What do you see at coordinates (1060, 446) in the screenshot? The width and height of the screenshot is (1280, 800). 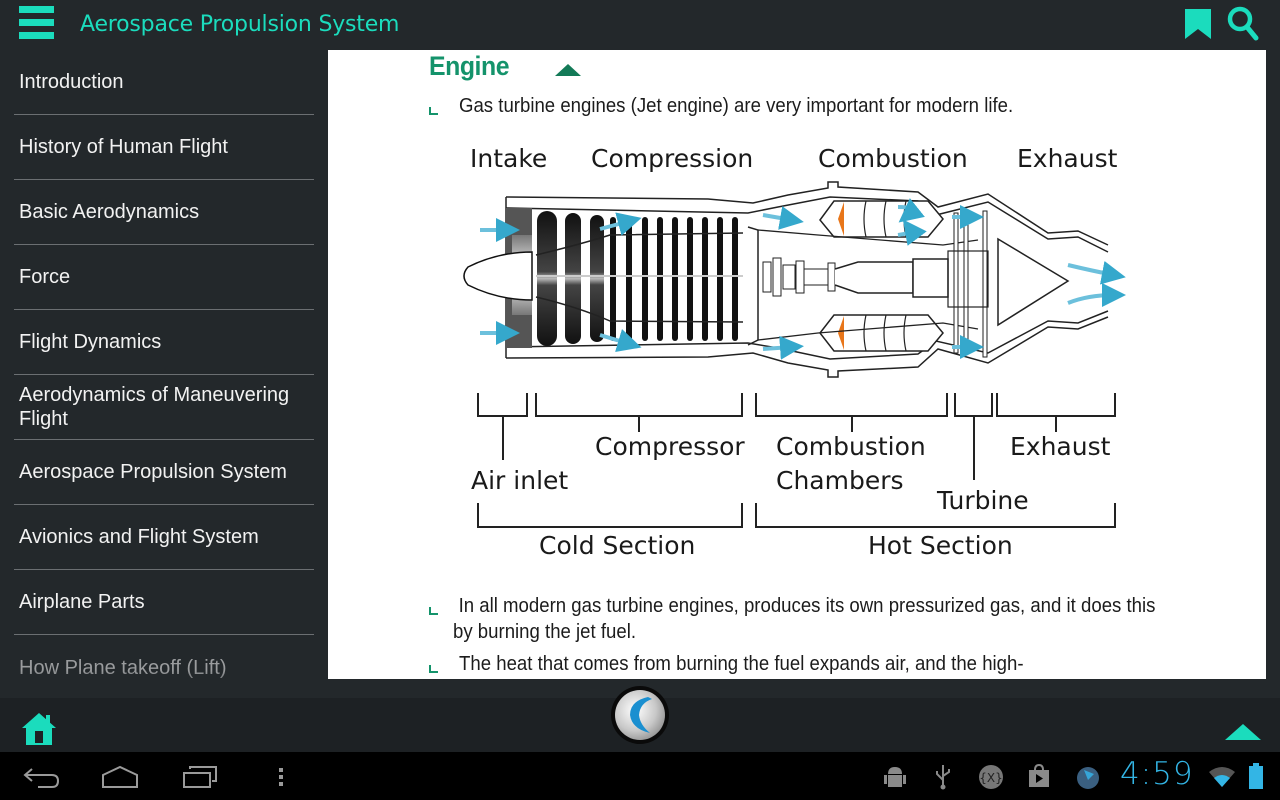 I see `label-exhaust: Exhaust` at bounding box center [1060, 446].